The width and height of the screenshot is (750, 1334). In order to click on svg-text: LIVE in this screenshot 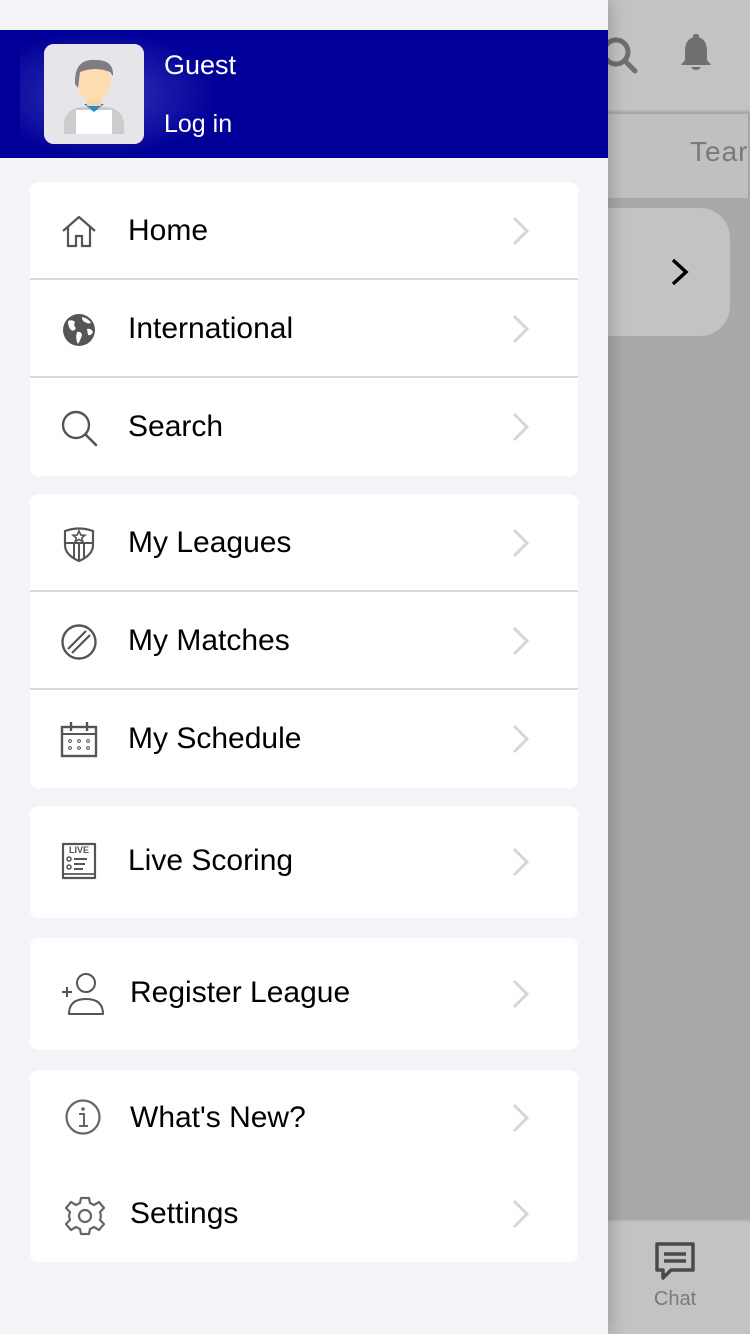, I will do `click(79, 850)`.